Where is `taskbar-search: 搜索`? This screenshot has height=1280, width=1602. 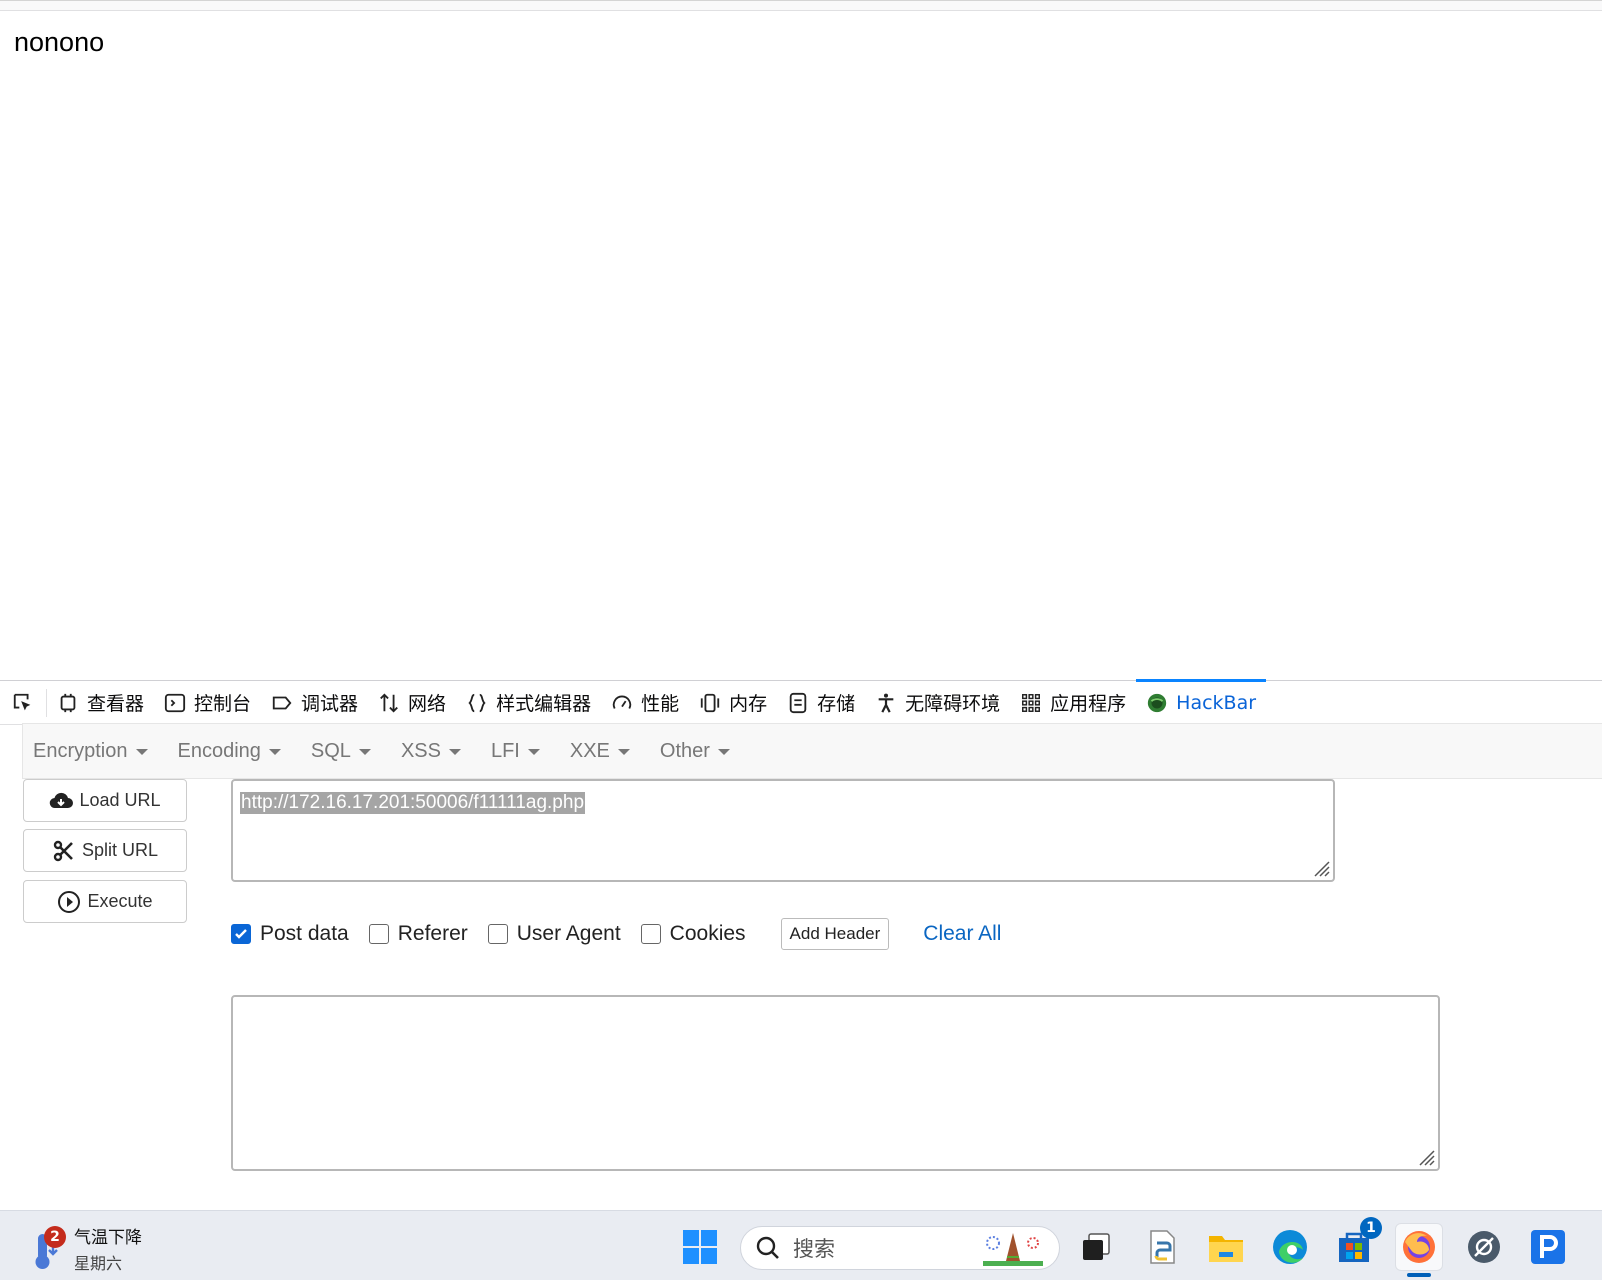 taskbar-search: 搜索 is located at coordinates (900, 1248).